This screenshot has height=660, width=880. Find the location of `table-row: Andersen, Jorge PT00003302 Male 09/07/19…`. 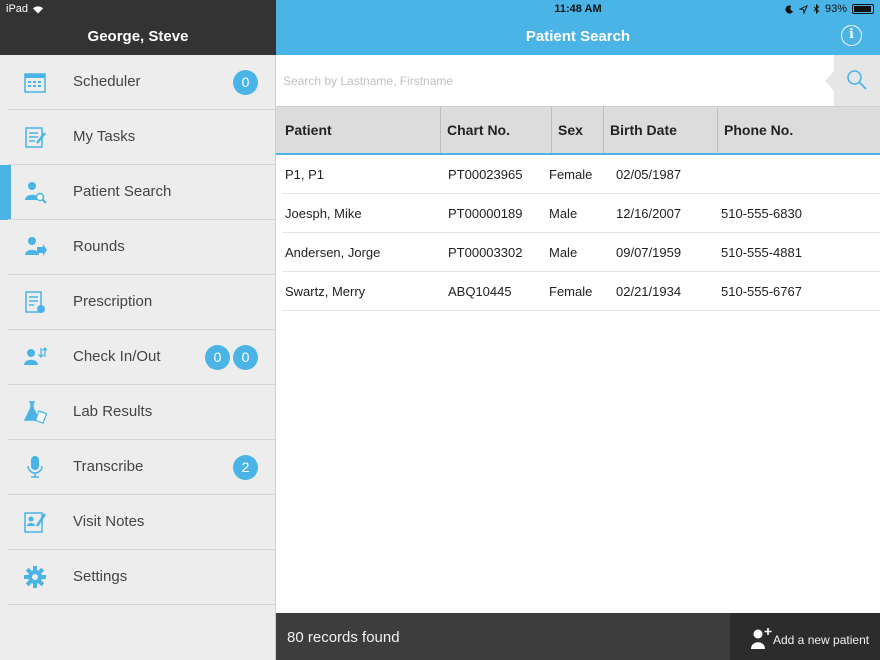

table-row: Andersen, Jorge PT00003302 Male 09/07/19… is located at coordinates (581, 252).